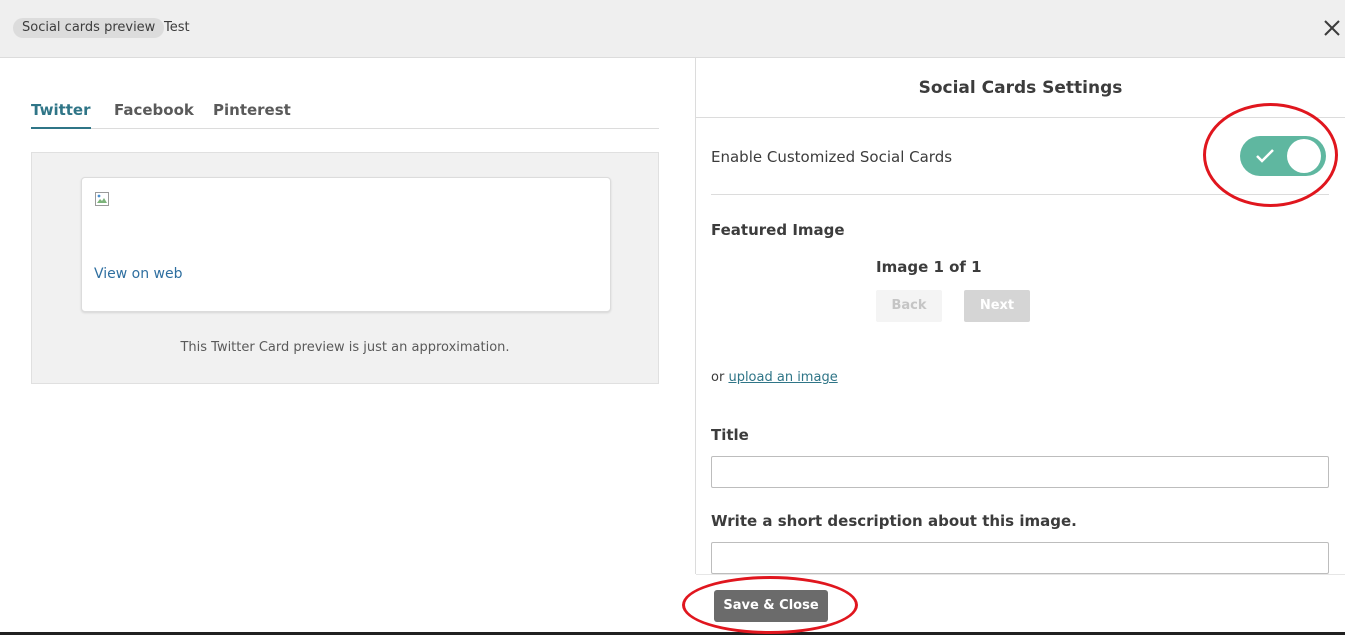 The width and height of the screenshot is (1345, 635). Describe the element at coordinates (770, 605) in the screenshot. I see `annotation-ellipse-save` at that location.